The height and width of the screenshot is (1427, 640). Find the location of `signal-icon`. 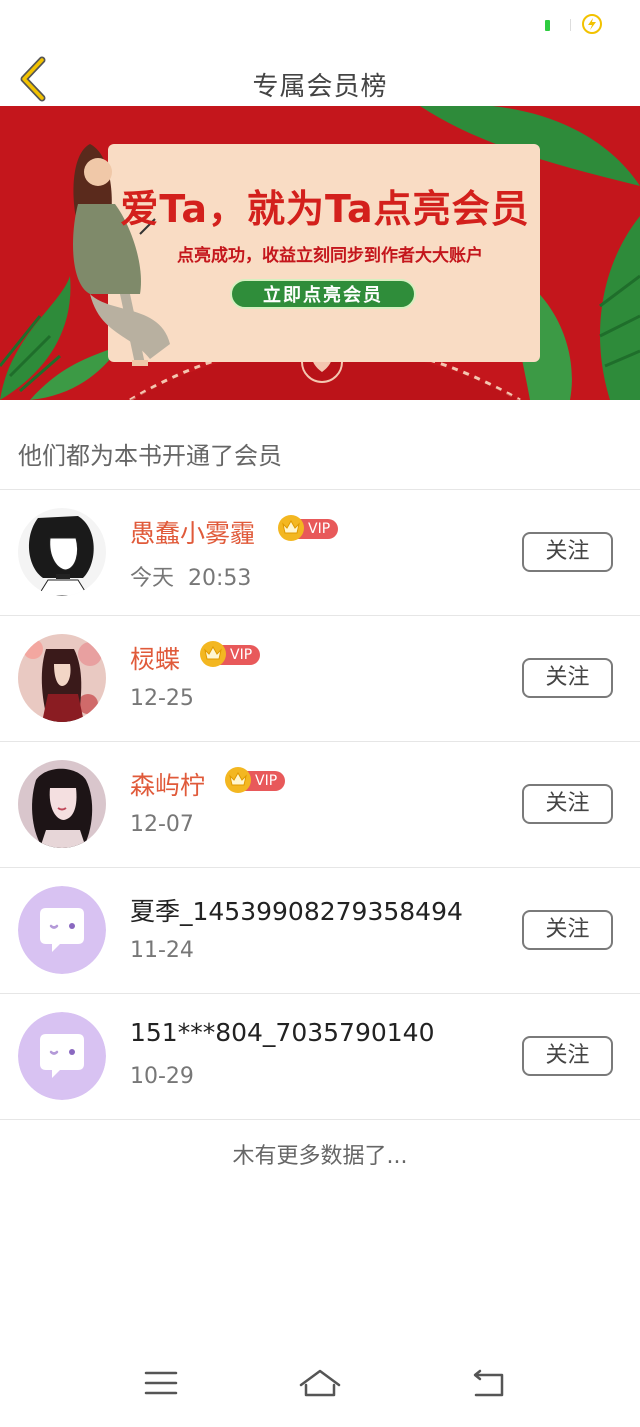

signal-icon is located at coordinates (547, 25).